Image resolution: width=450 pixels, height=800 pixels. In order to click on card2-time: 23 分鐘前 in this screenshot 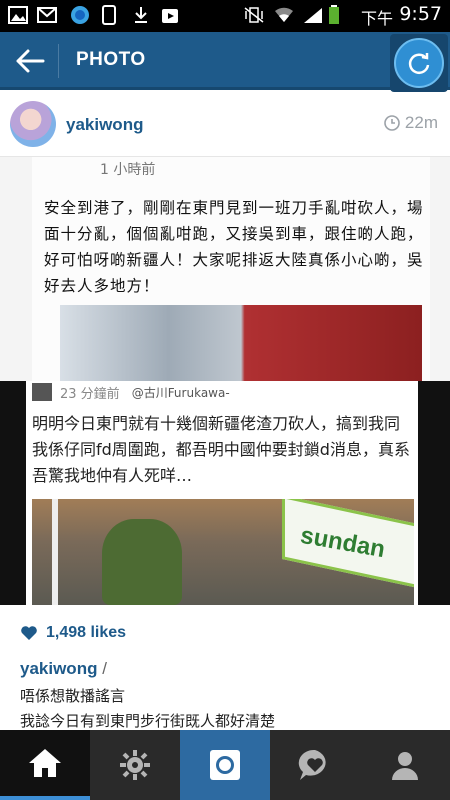, I will do `click(90, 394)`.